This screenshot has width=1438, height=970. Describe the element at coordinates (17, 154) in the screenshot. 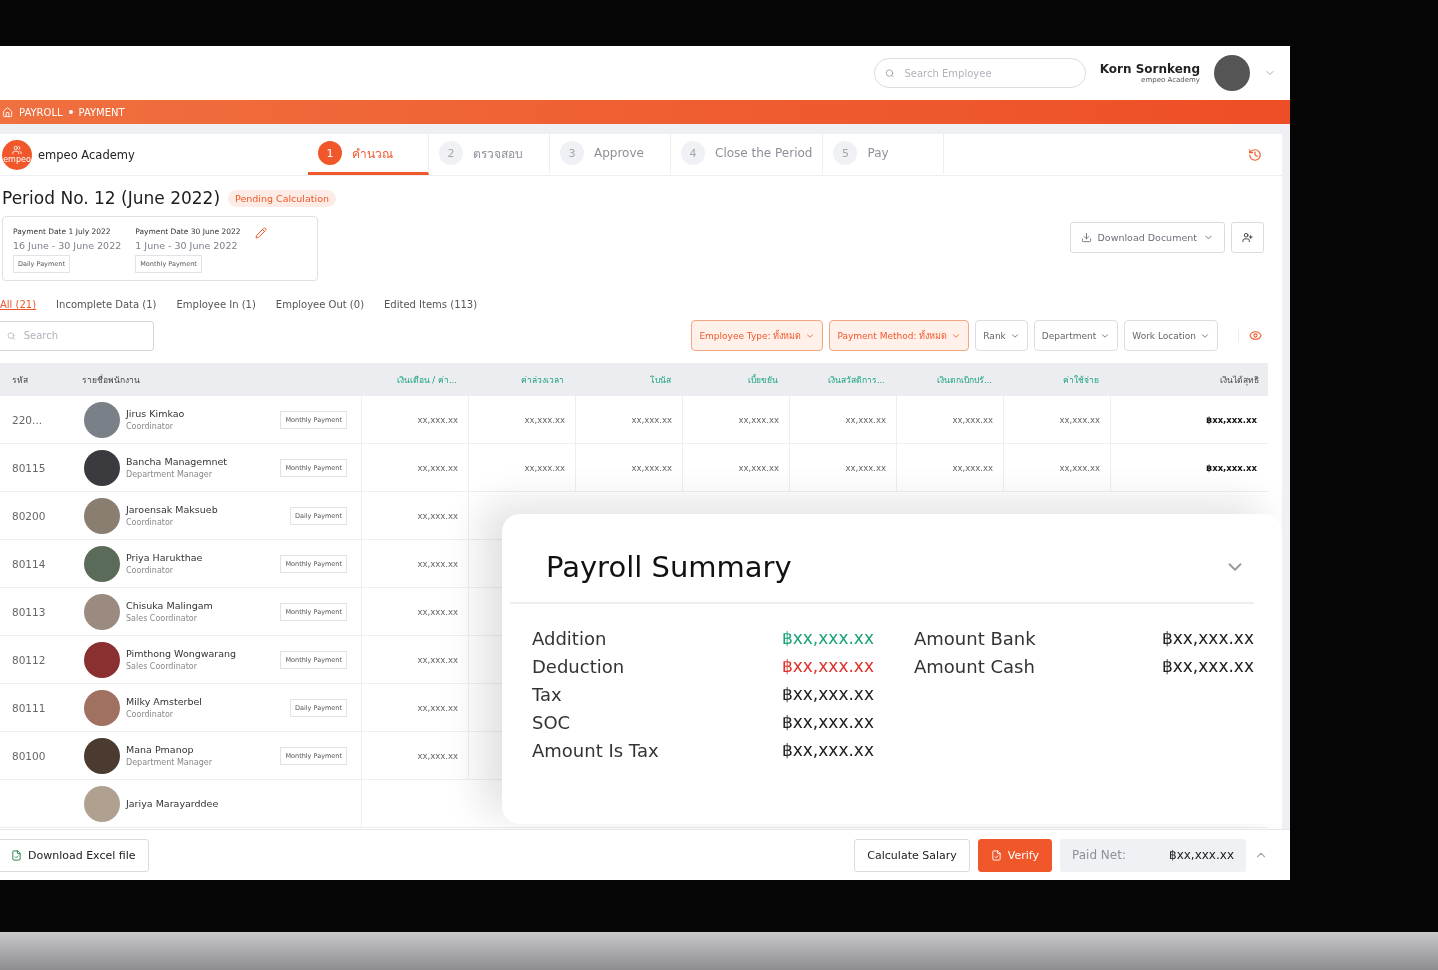

I see `company-logo: empeo` at that location.